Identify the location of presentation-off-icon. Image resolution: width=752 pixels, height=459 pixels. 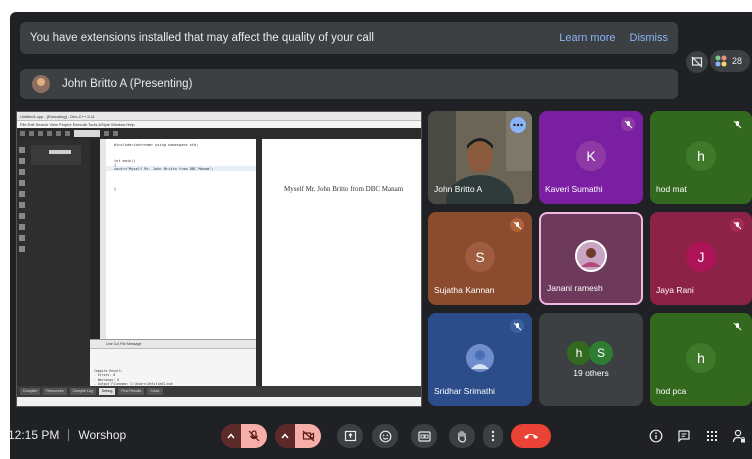
(697, 62).